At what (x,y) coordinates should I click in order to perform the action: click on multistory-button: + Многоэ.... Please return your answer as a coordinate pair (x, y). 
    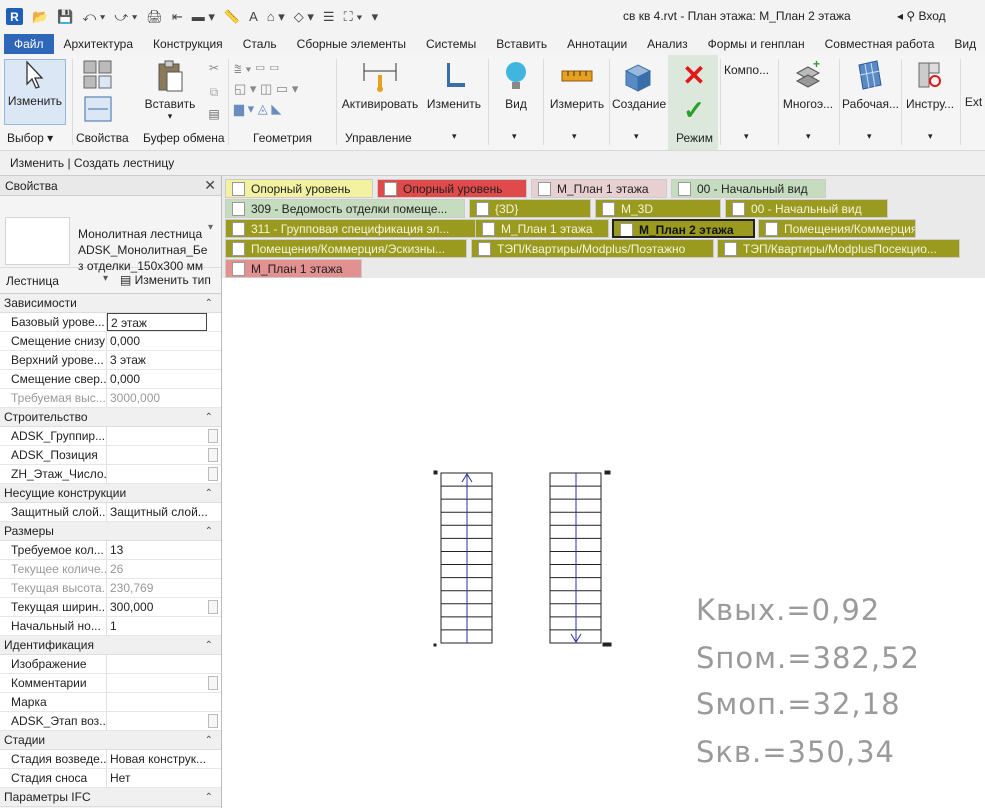
    Looking at the image, I should click on (808, 92).